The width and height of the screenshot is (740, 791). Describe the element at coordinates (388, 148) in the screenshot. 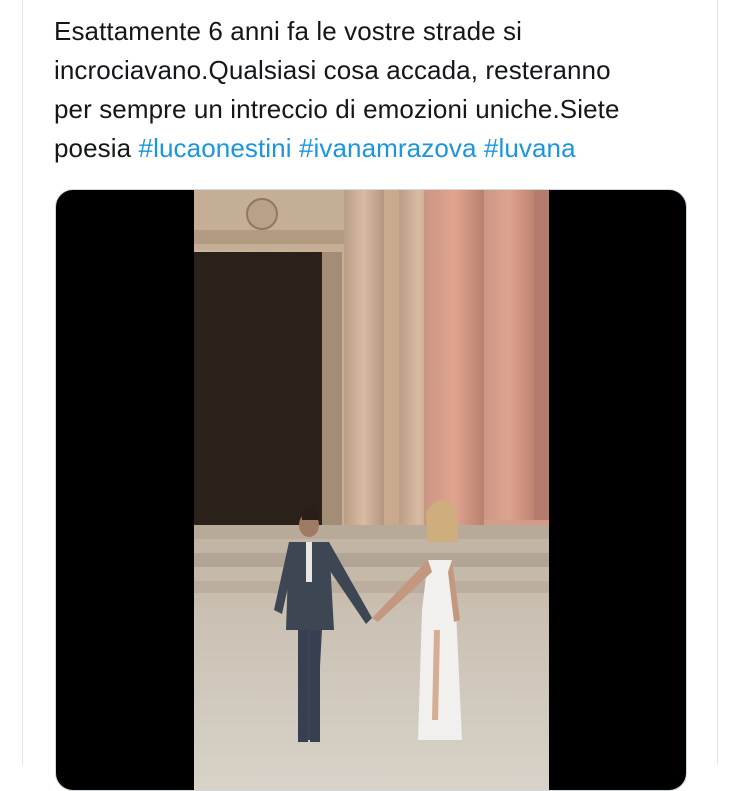

I see `hashtag-link-ivanamrazova: #ivanamrazova` at that location.